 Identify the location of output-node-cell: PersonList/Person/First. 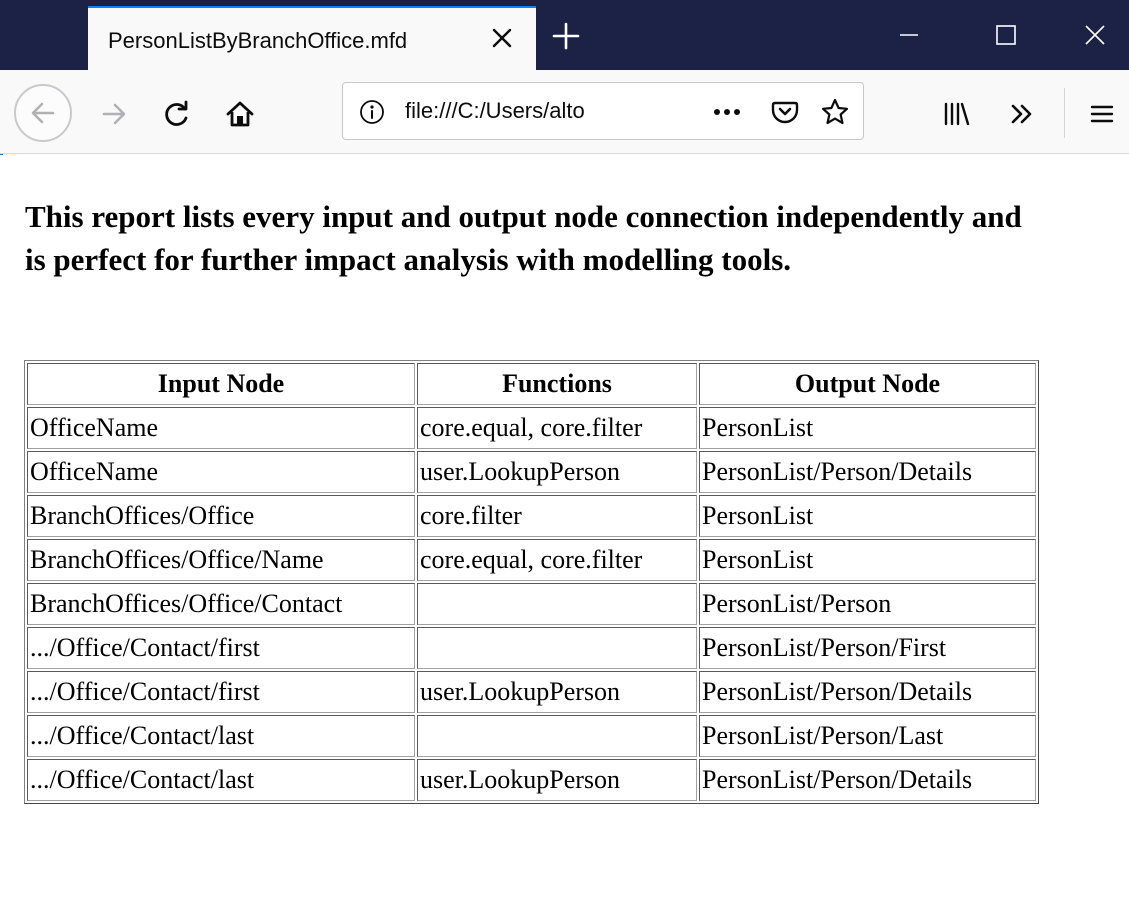
(867, 648).